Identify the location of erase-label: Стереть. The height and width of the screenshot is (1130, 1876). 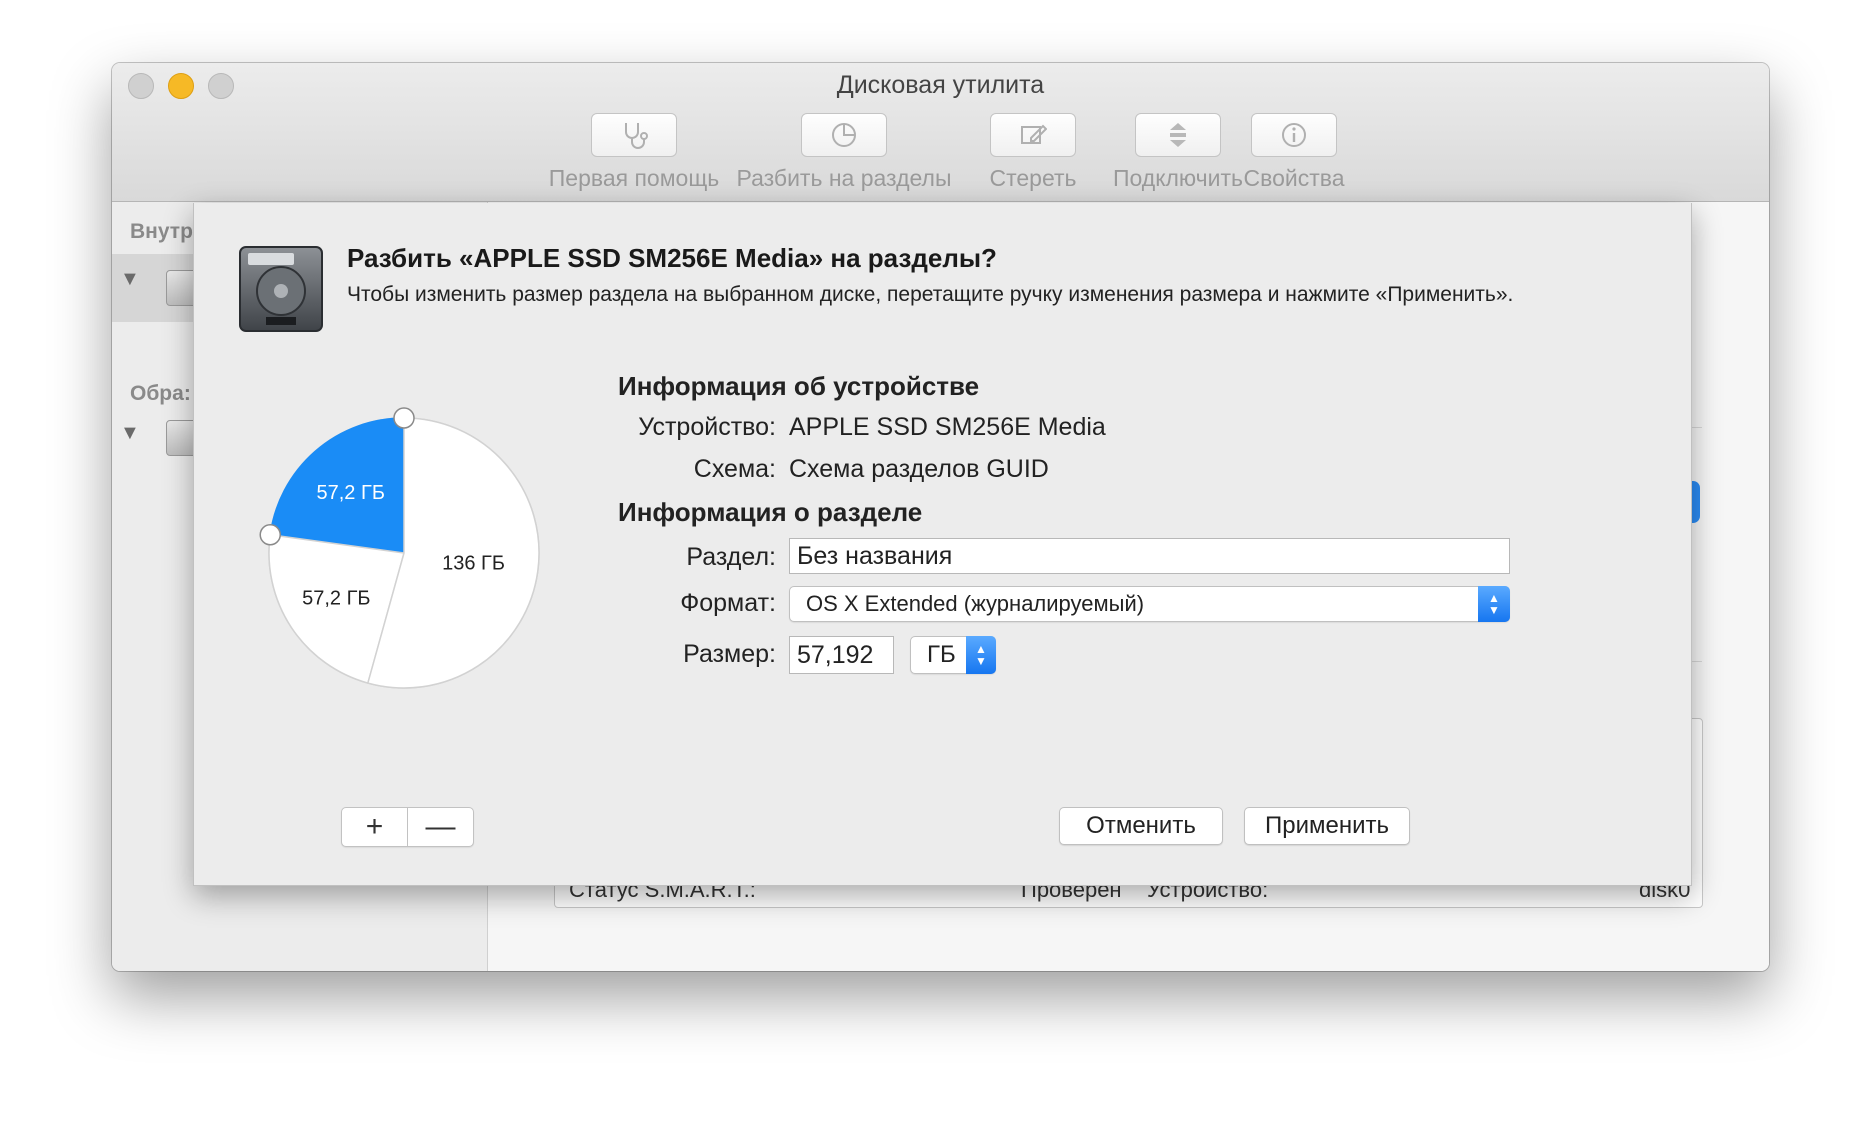
(1033, 178).